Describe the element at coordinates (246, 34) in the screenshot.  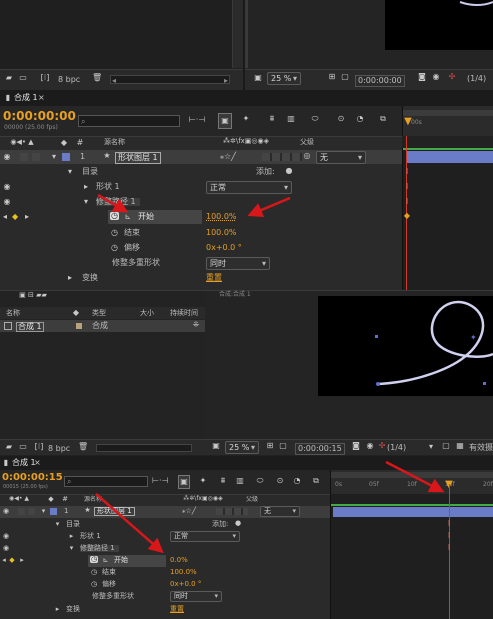
I see `viewer-scrollbar` at that location.